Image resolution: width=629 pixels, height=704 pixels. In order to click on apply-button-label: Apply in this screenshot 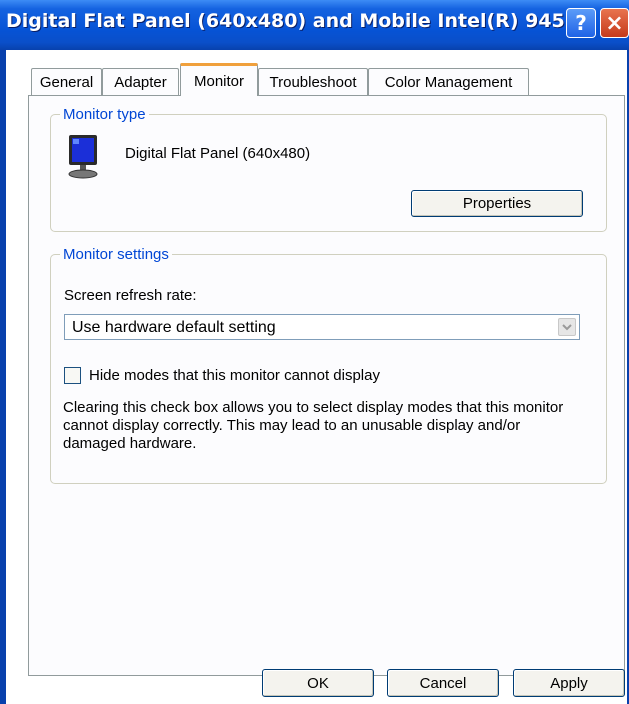, I will do `click(569, 683)`.